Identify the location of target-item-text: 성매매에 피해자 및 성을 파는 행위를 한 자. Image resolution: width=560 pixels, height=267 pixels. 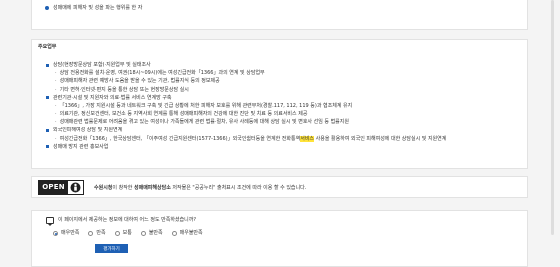
(98, 8).